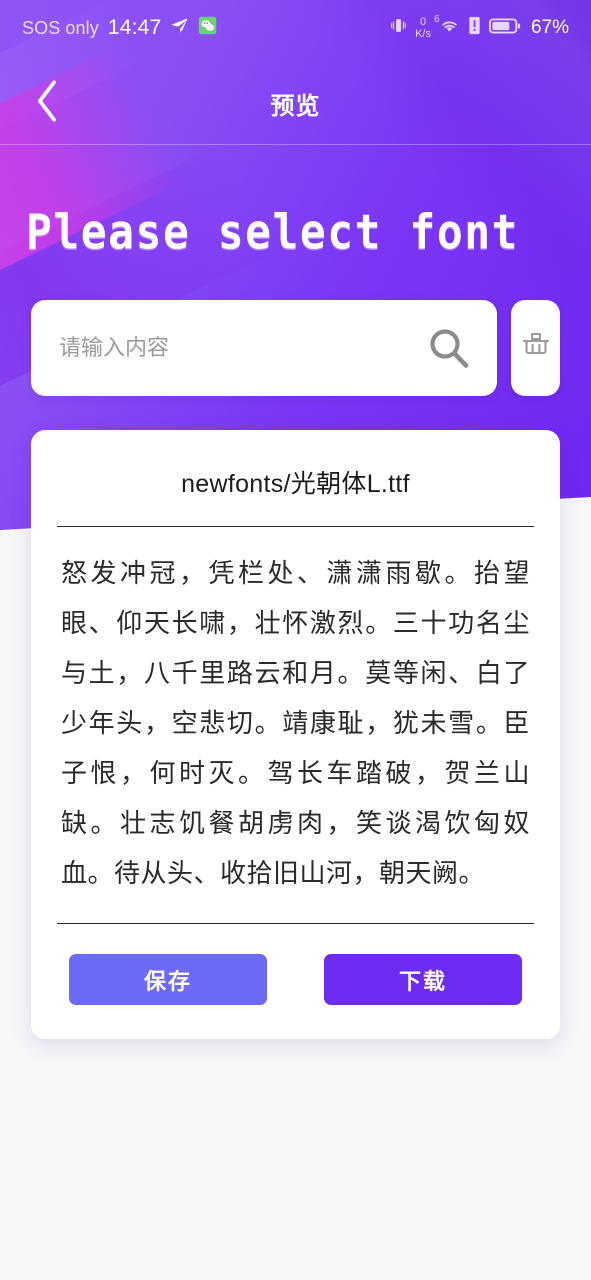 This screenshot has width=591, height=1280. Describe the element at coordinates (398, 28) in the screenshot. I see `vibrate-icon` at that location.